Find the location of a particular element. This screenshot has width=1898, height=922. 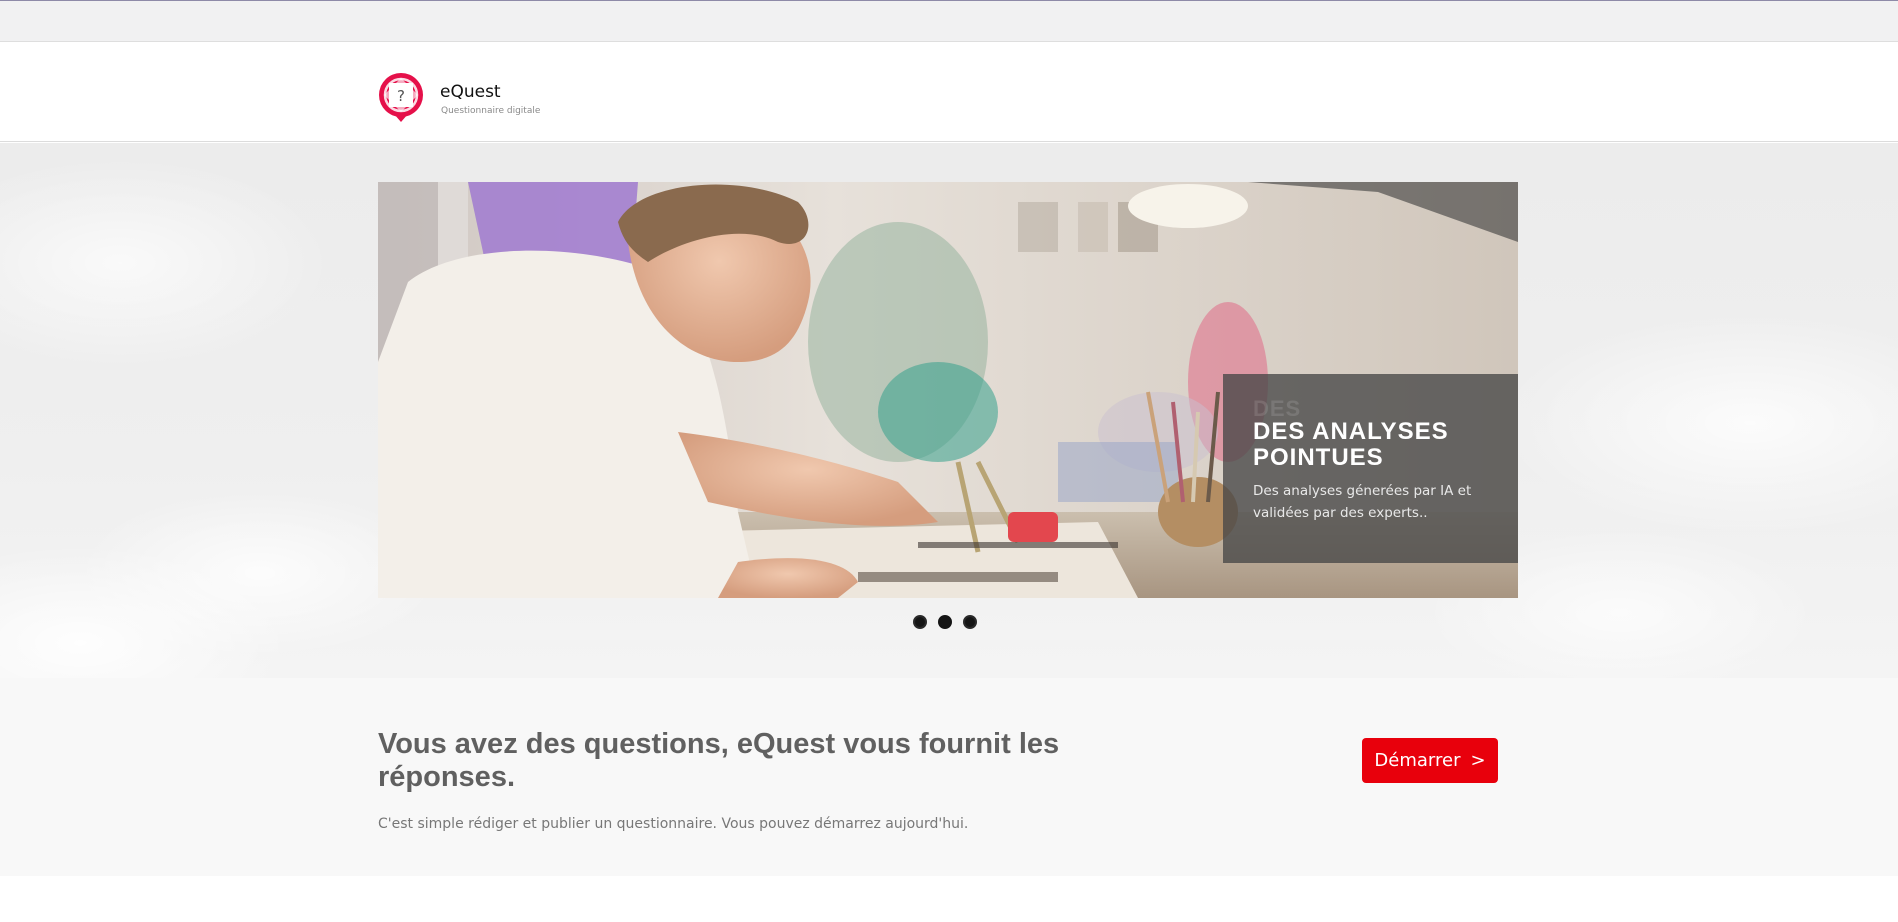

logo-svg: ? is located at coordinates (401, 97).